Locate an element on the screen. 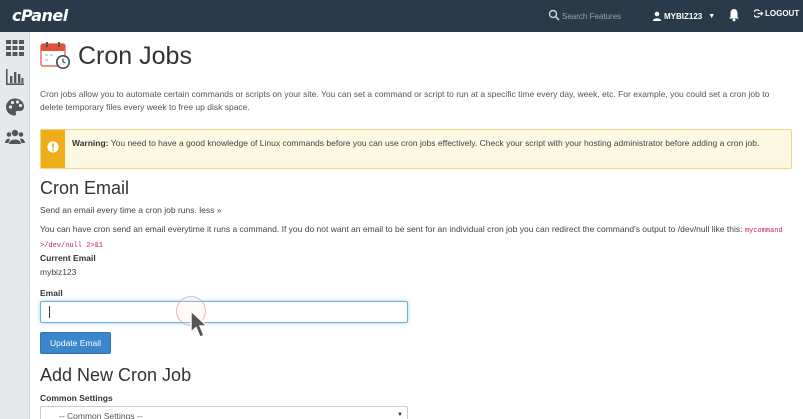  update-email-button: Update Email is located at coordinates (75, 343).